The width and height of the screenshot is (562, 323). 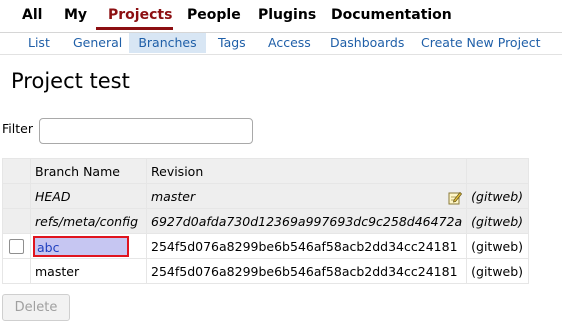 I want to click on filter-input, so click(x=146, y=131).